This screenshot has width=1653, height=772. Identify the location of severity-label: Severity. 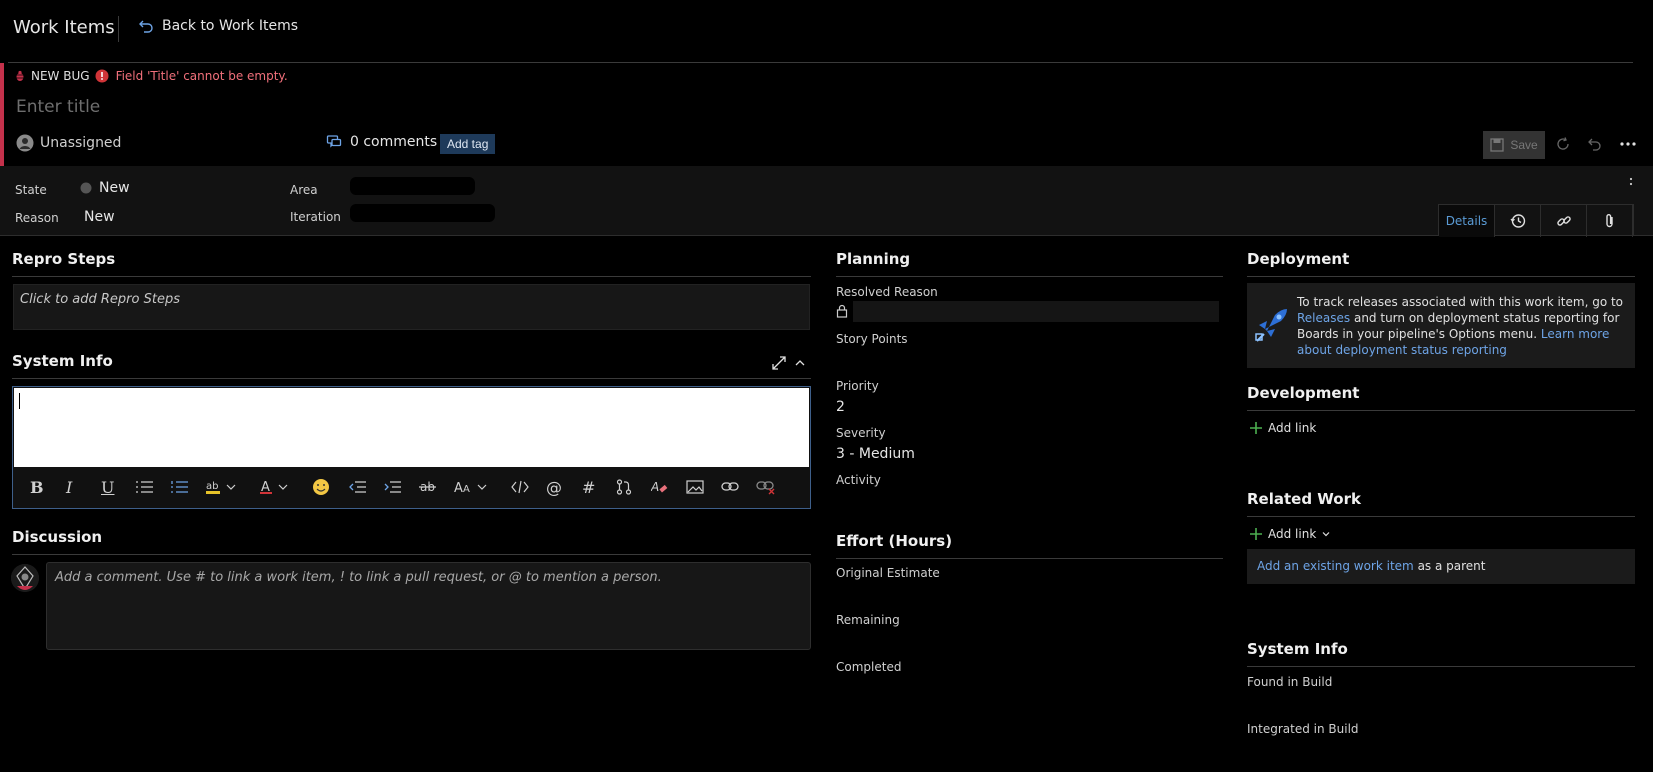
(861, 433).